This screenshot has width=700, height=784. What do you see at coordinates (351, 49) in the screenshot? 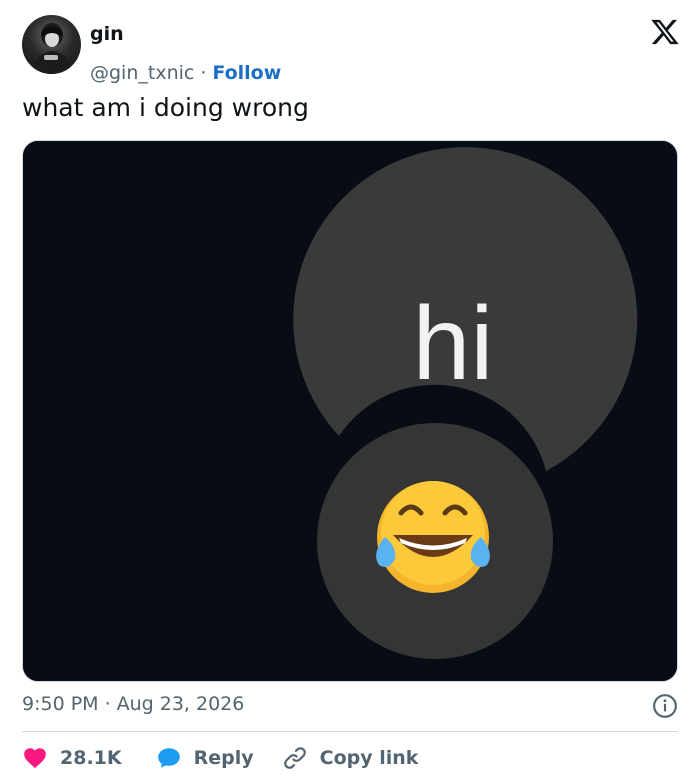
I see `tweet-header: gin @gin_txnic · Follow` at bounding box center [351, 49].